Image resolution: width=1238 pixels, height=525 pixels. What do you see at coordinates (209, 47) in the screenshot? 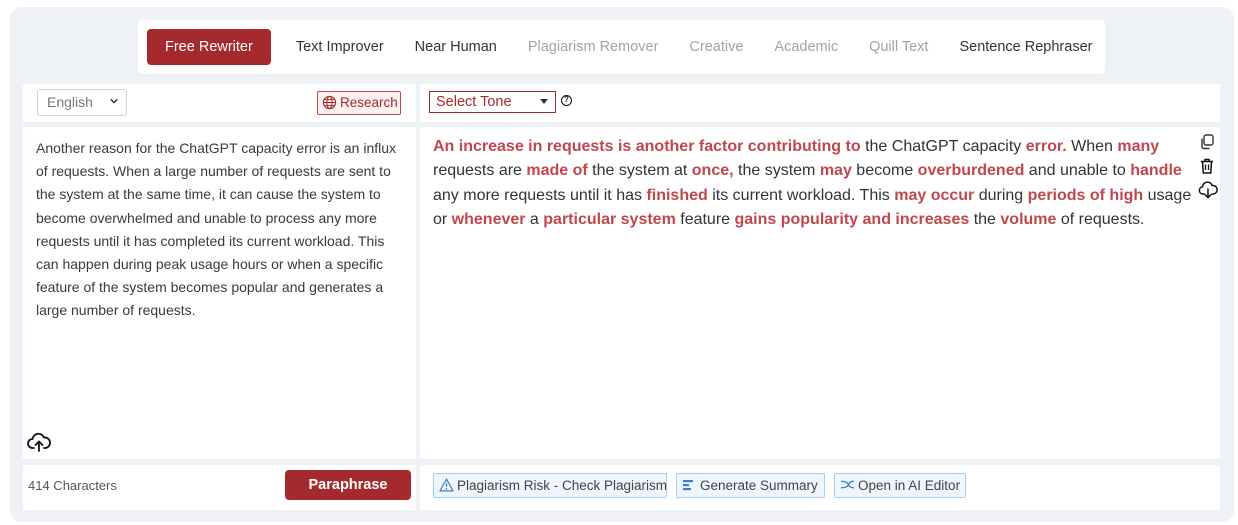
I see `tab-free-rewriter: Free Rewriter` at bounding box center [209, 47].